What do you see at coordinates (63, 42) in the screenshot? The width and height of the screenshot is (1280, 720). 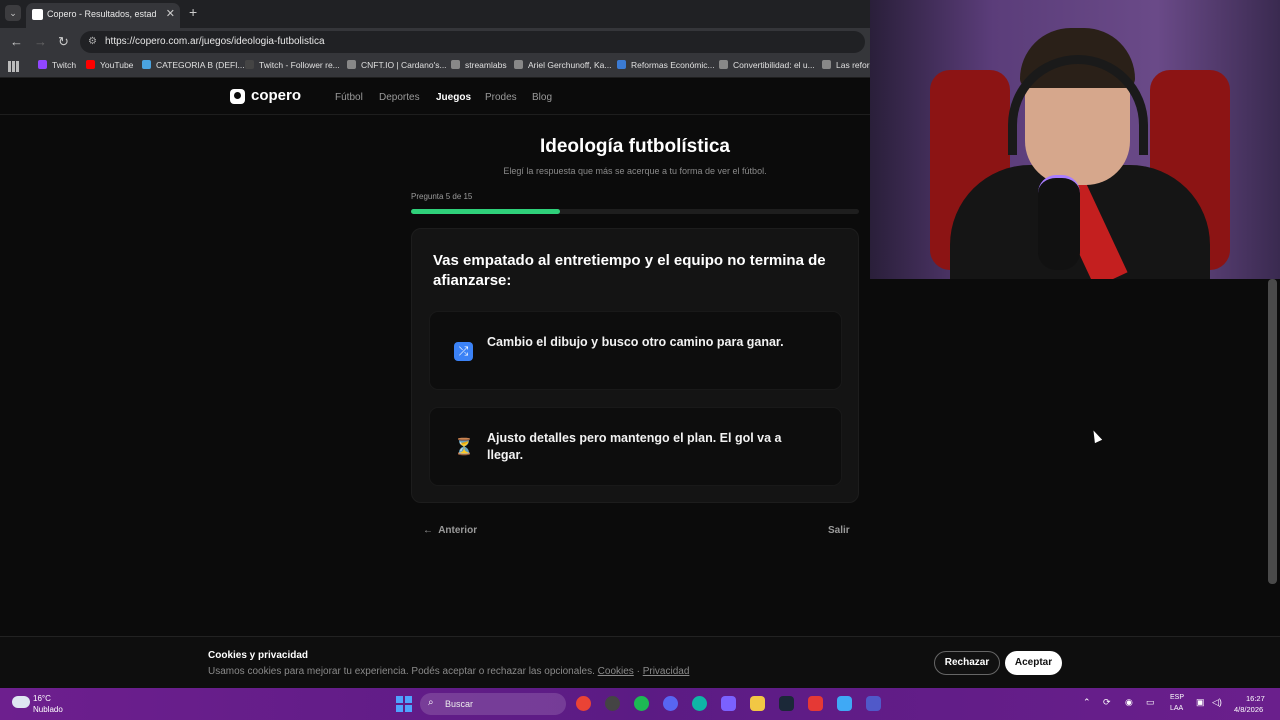 I see `reload-icon: ↻` at bounding box center [63, 42].